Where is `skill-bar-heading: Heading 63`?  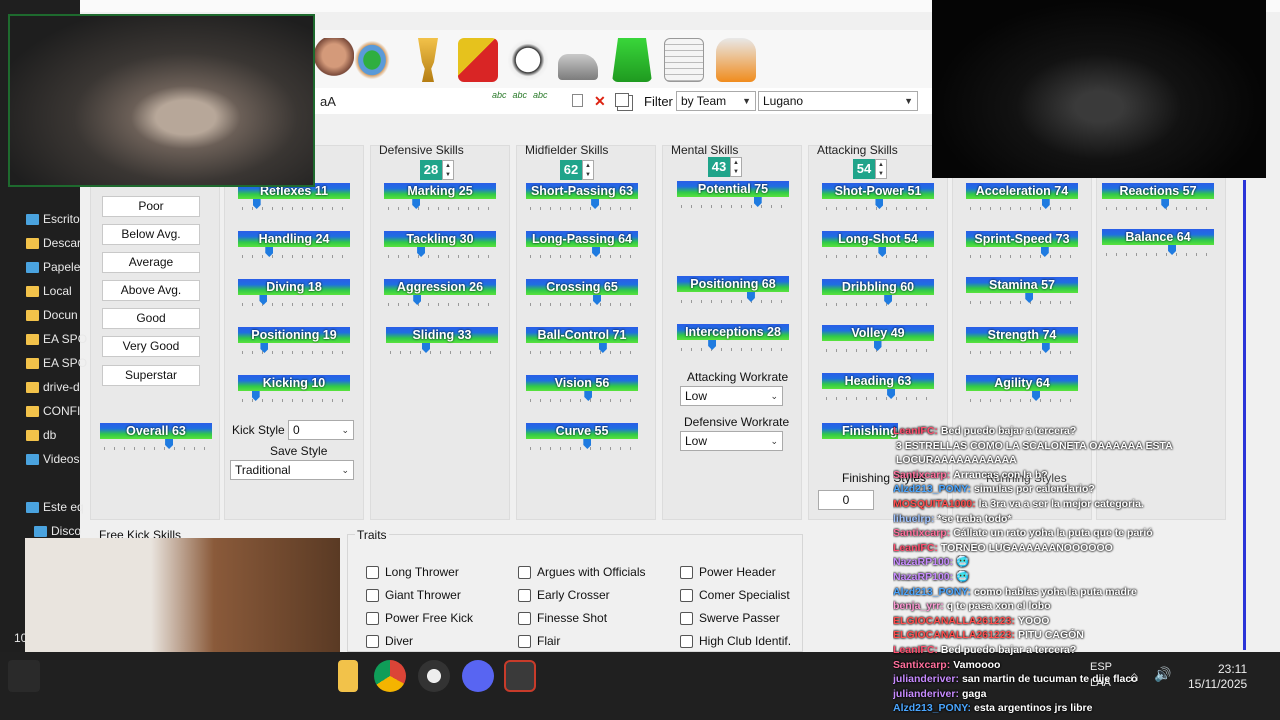 skill-bar-heading: Heading 63 is located at coordinates (878, 381).